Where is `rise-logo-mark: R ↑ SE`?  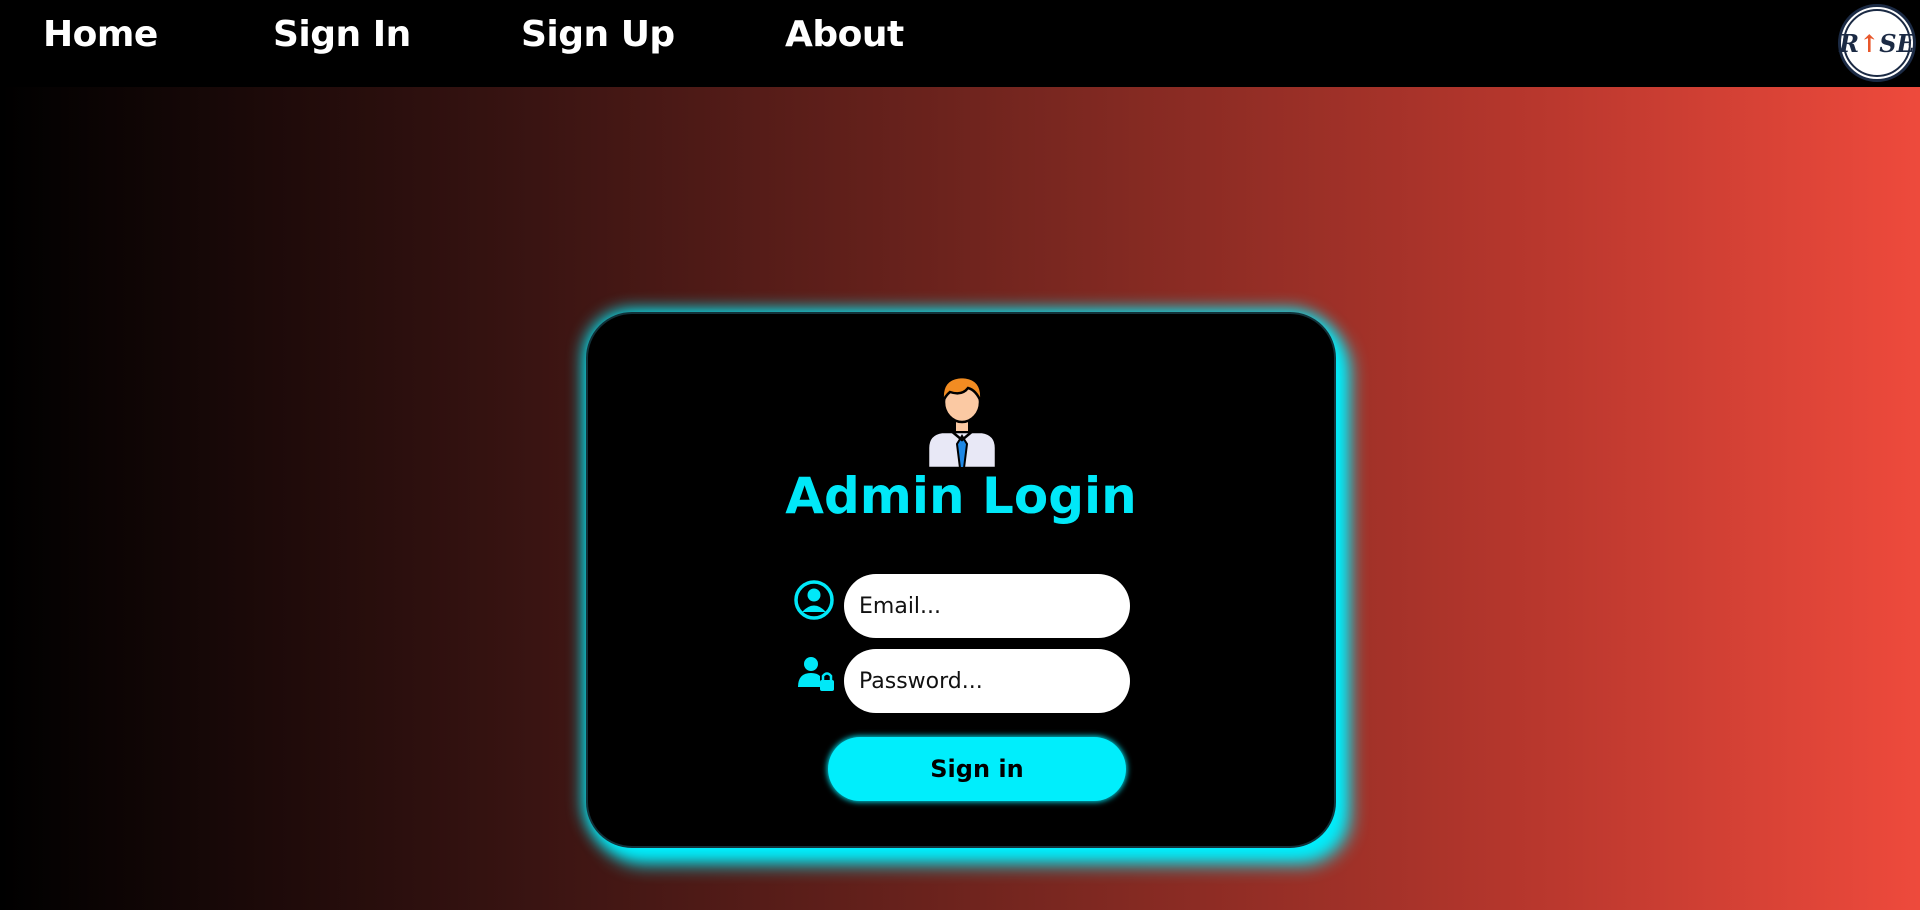
rise-logo-mark: R ↑ SE is located at coordinates (1877, 43).